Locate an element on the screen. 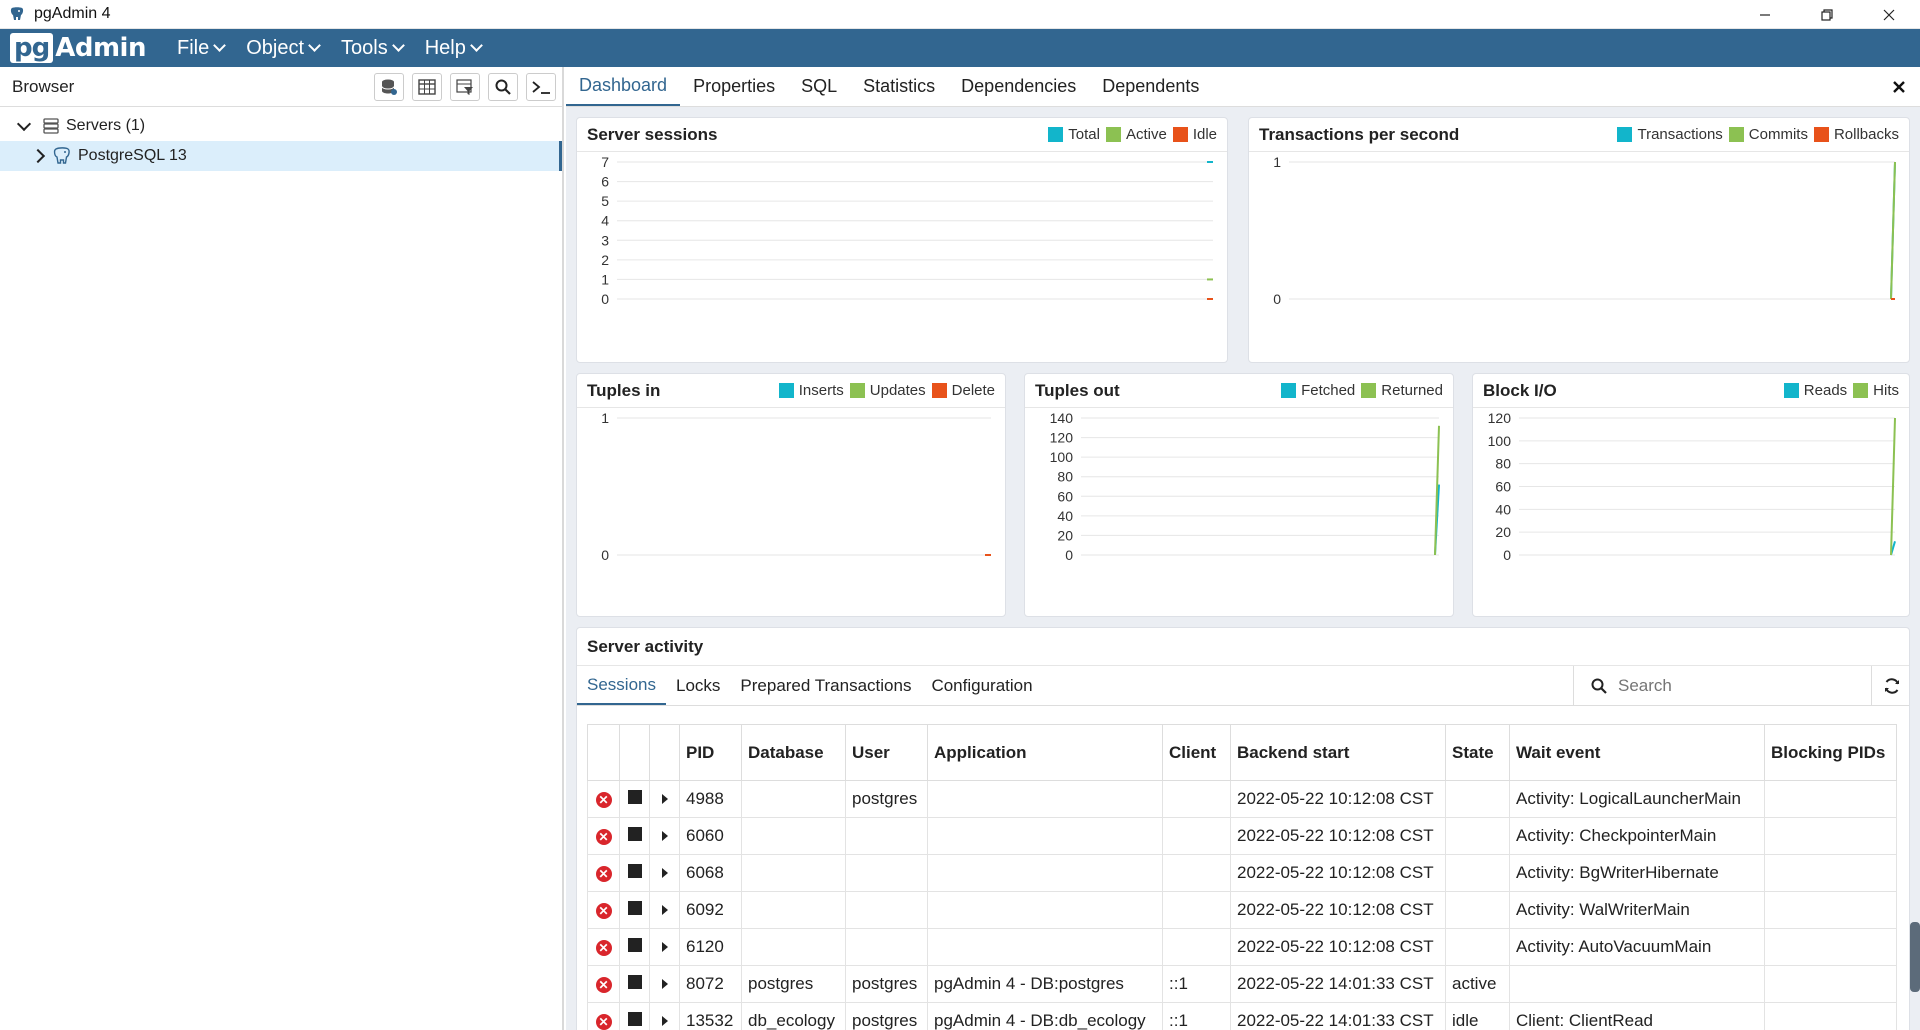 This screenshot has height=1030, width=1920. y-tick-label: 100 is located at coordinates (1062, 457).